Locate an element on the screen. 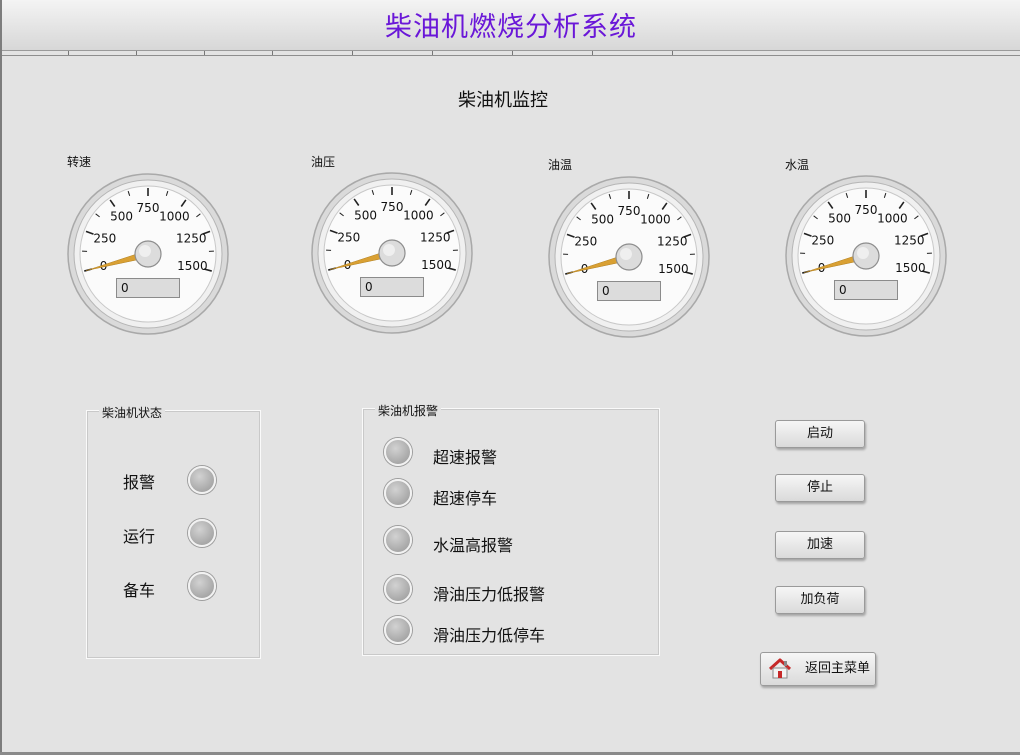  gauge-label-oil-temp: 油温 is located at coordinates (560, 165).